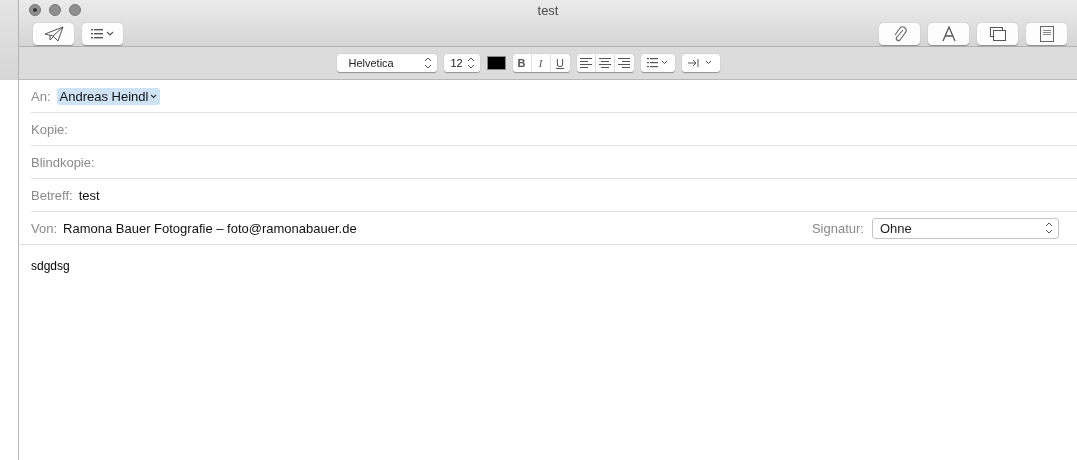 This screenshot has width=1077, height=460. I want to click on field-label: Von:, so click(44, 228).